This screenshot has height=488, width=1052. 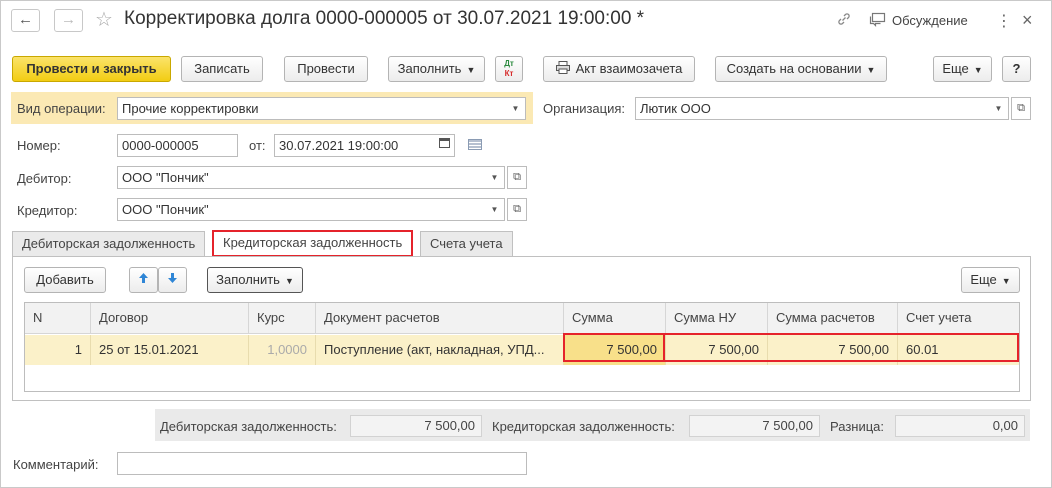 What do you see at coordinates (629, 68) in the screenshot?
I see `act-label: Акт взаимозачета` at bounding box center [629, 68].